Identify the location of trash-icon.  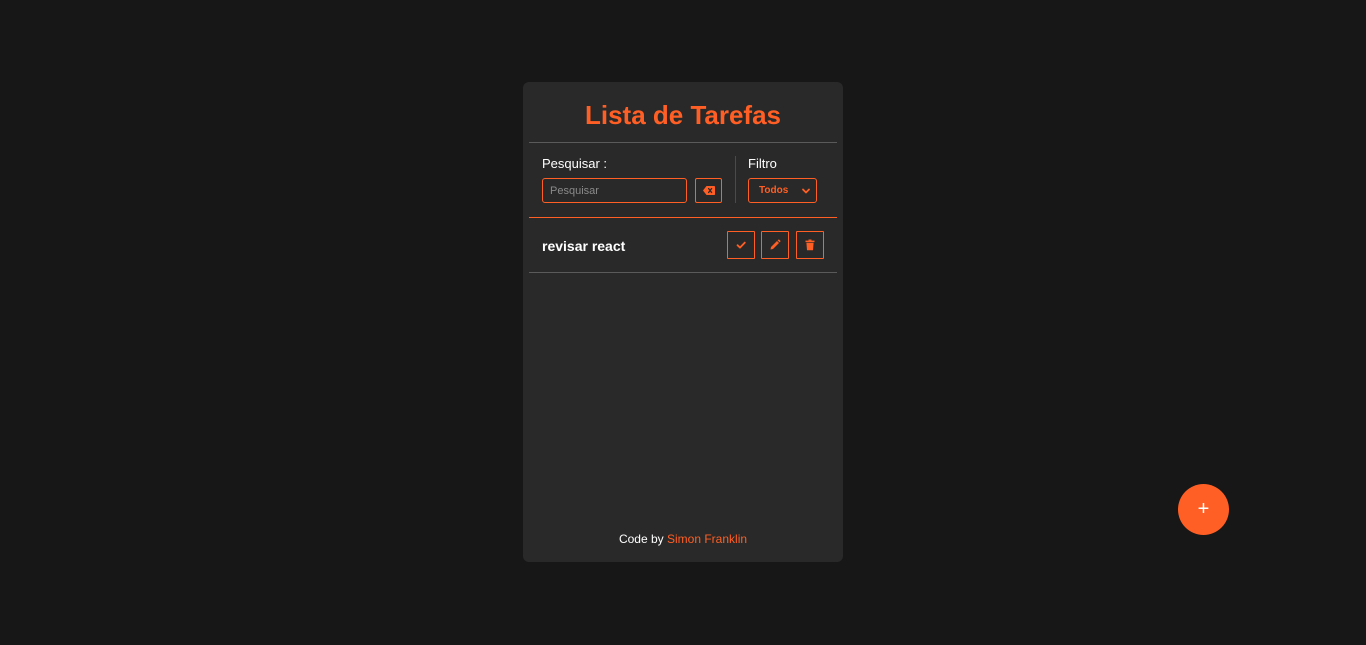
(810, 245).